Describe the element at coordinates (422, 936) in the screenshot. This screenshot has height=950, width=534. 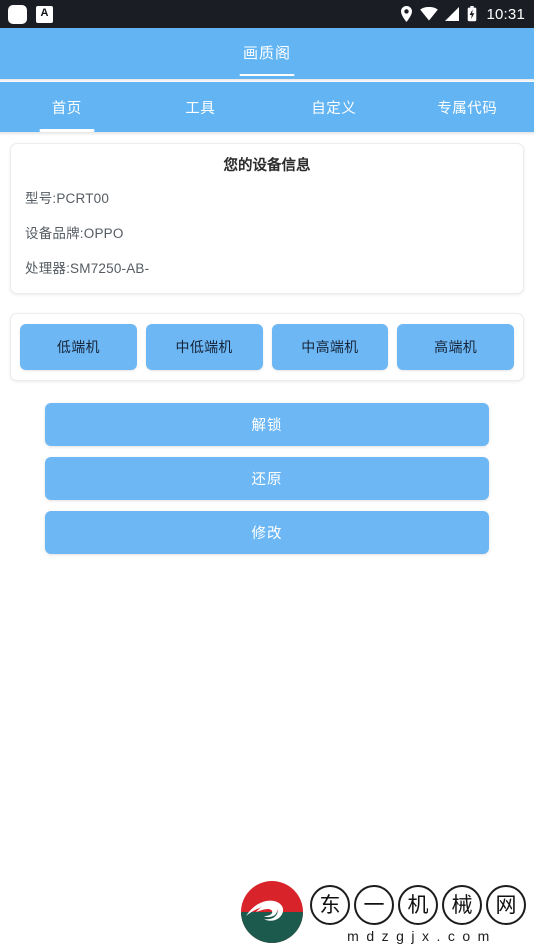
I see `watermark-domain: mdzgjx.com` at that location.